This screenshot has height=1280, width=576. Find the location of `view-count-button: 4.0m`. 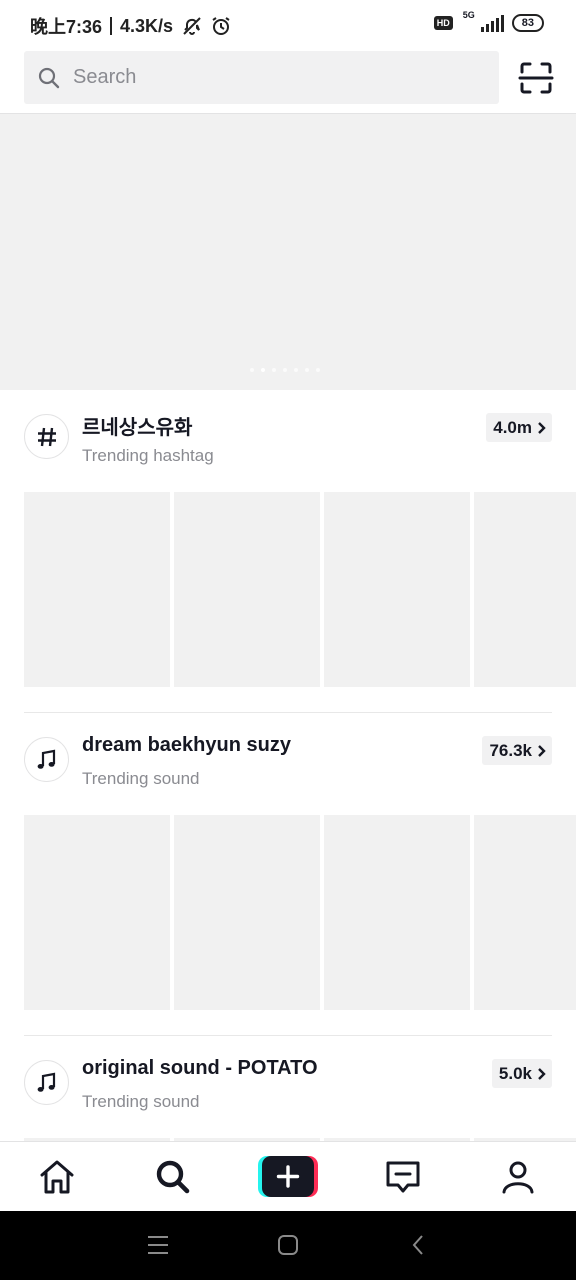

view-count-button: 4.0m is located at coordinates (519, 427).